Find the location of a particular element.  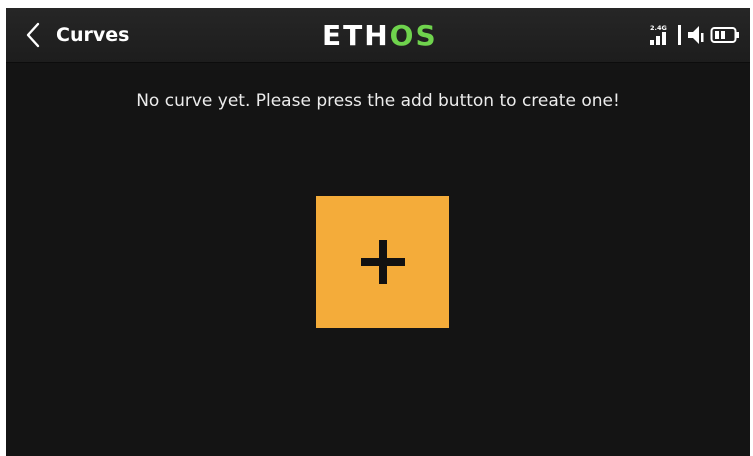

back-button is located at coordinates (33, 35).